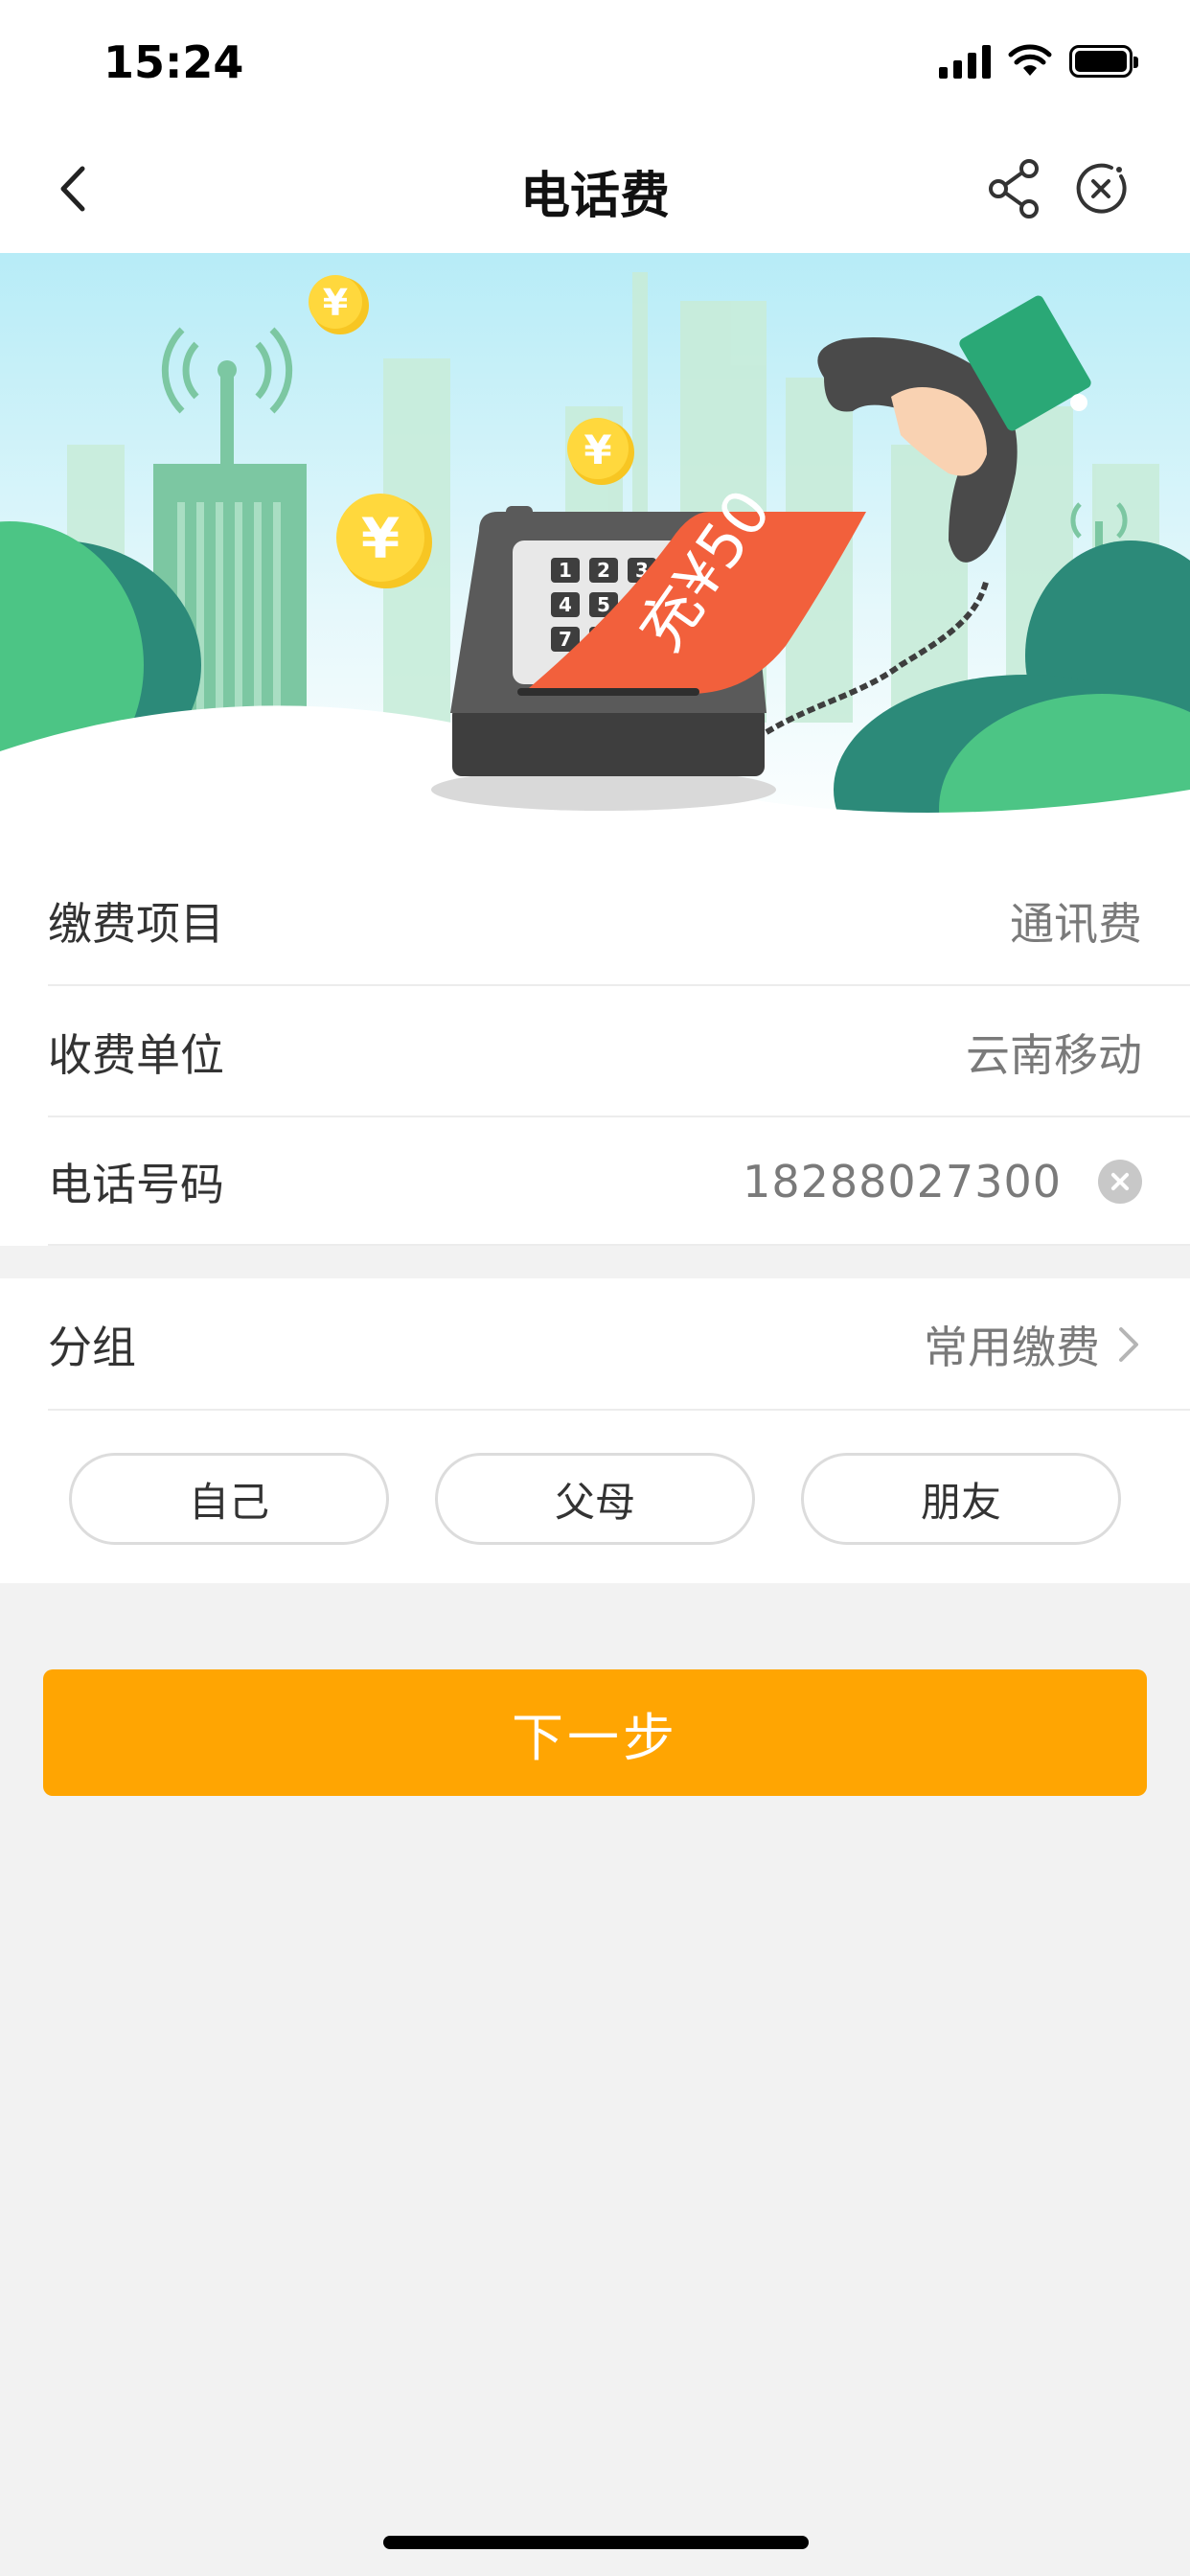 Image resolution: width=1190 pixels, height=2576 pixels. I want to click on next-step-button: 下一步, so click(595, 1732).